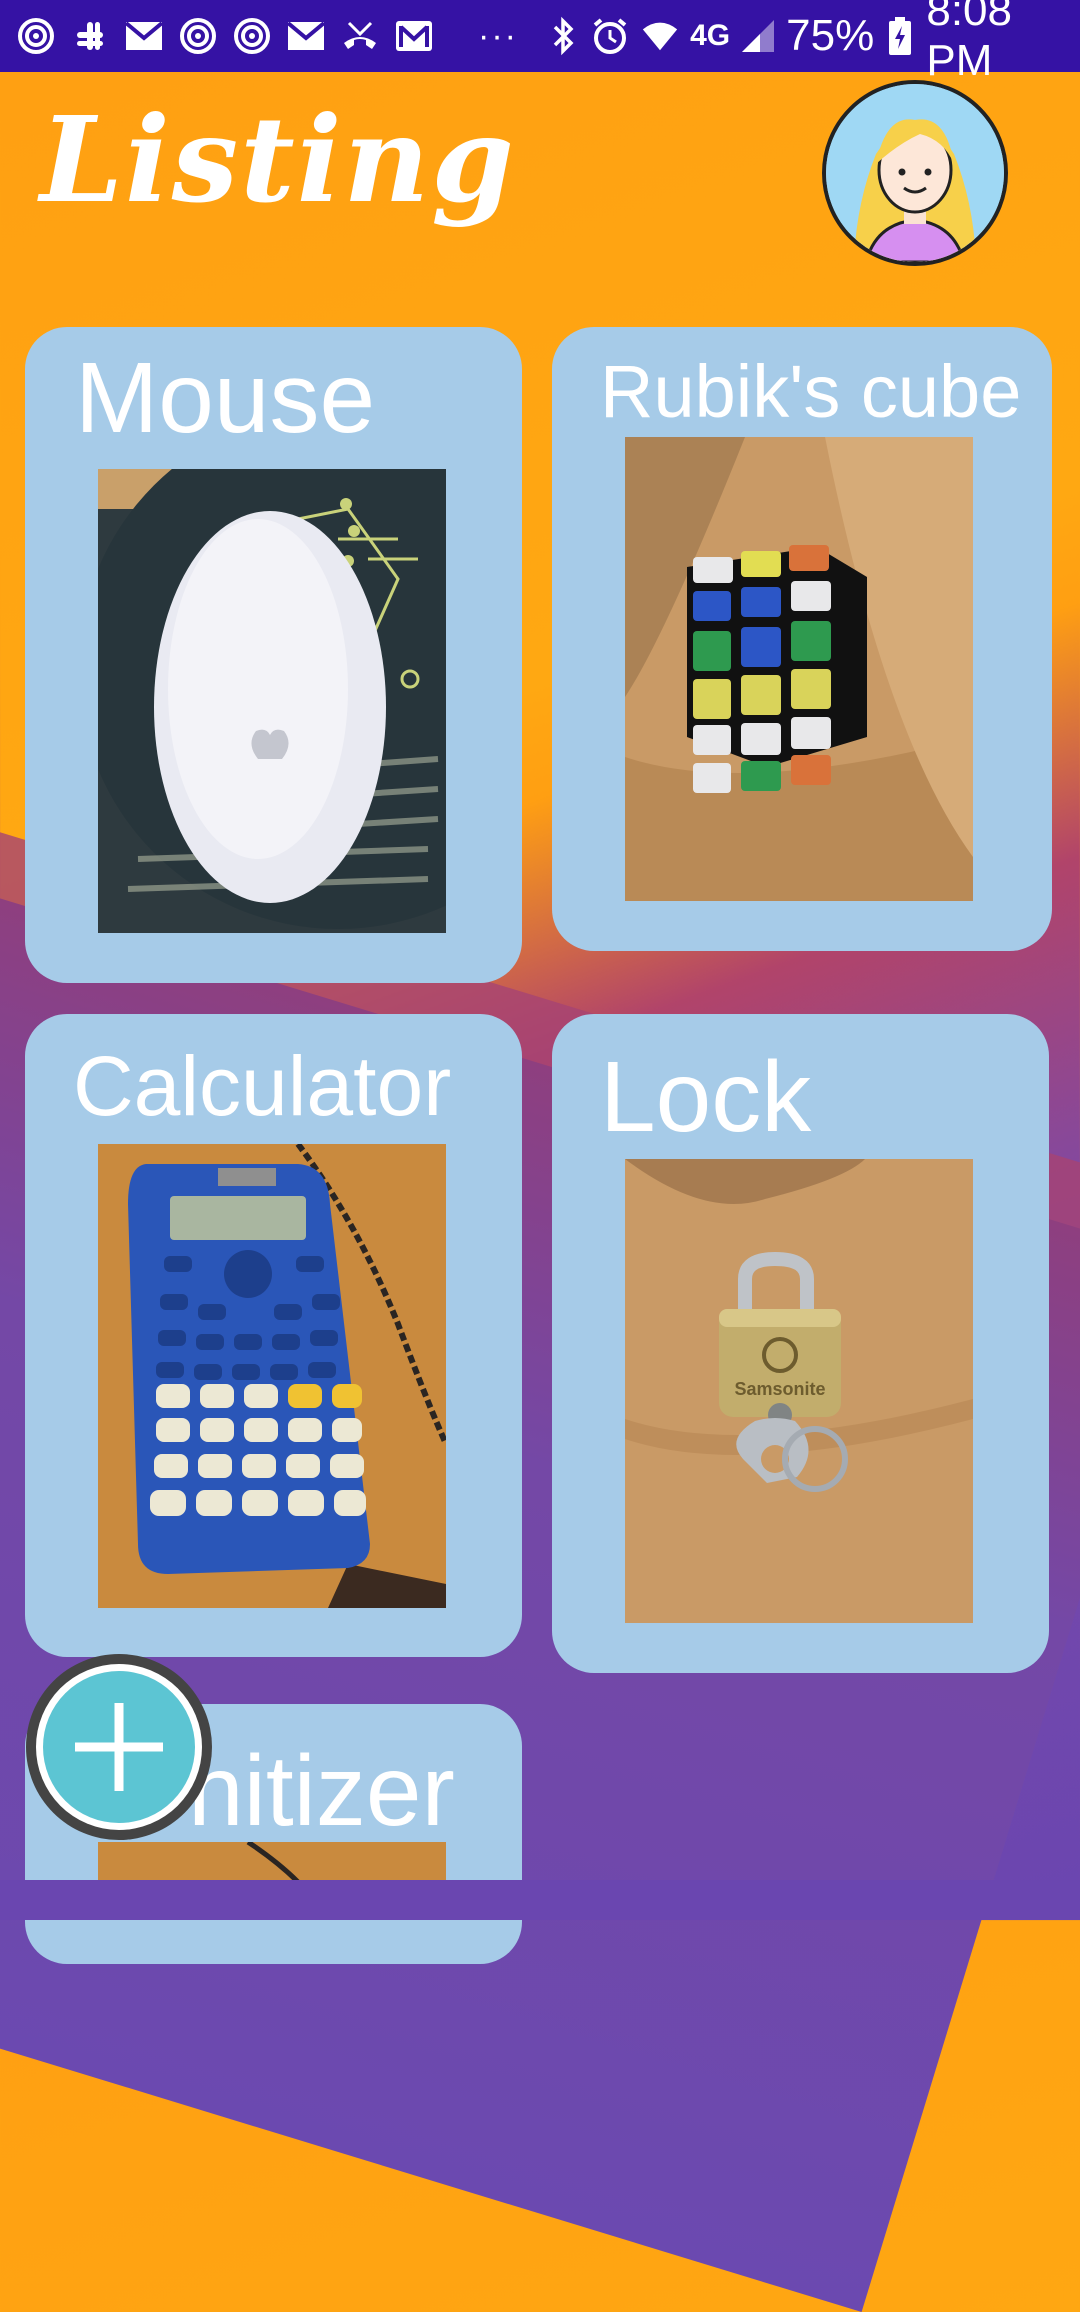 The height and width of the screenshot is (2312, 1080). Describe the element at coordinates (540, 1900) in the screenshot. I see `bottom-background-strip` at that location.